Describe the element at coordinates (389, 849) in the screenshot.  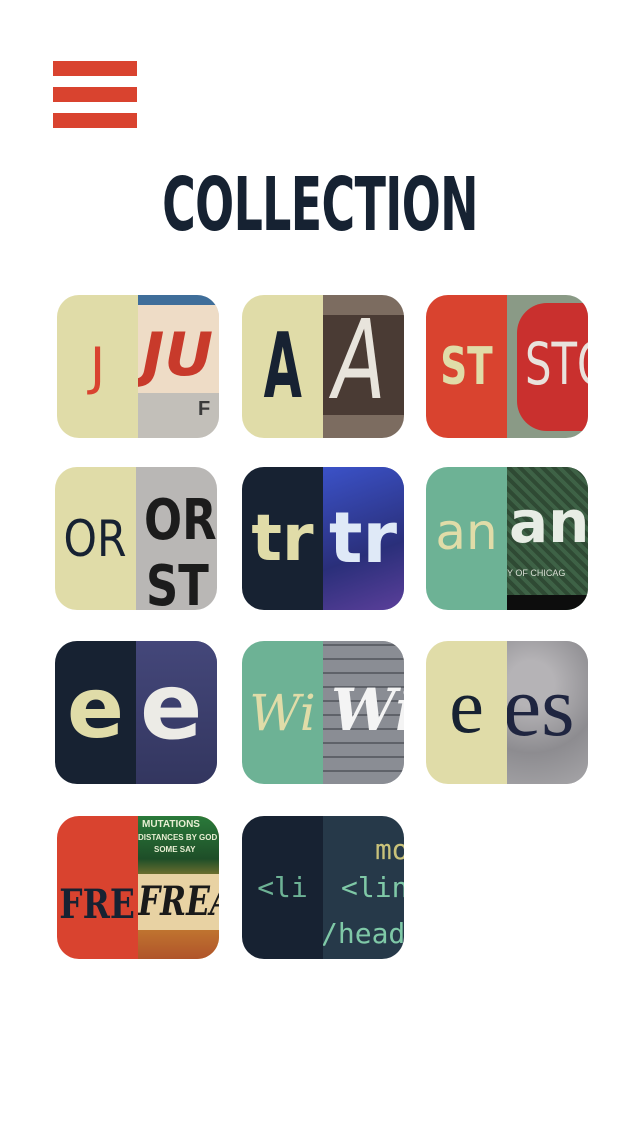
I see `photo-sub-glyph: mo` at that location.